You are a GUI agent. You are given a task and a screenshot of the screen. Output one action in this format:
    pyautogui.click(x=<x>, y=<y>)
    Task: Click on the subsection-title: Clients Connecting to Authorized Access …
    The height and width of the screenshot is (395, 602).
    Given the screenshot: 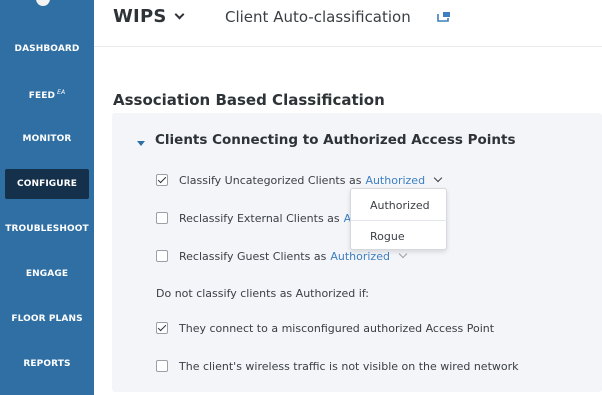 What is the action you would take?
    pyautogui.click(x=335, y=140)
    